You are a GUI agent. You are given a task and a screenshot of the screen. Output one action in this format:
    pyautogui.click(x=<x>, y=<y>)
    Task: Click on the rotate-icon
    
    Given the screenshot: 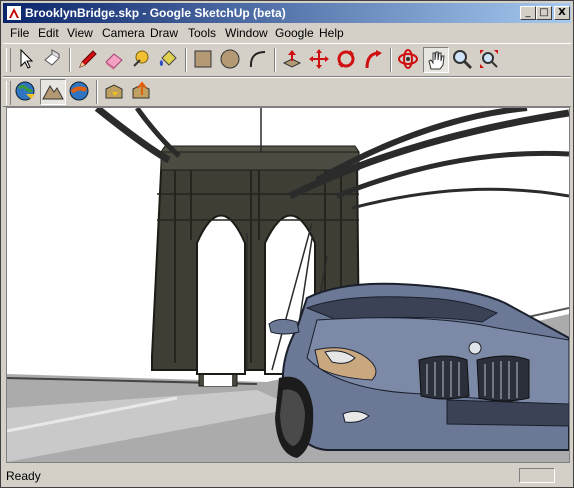 What is the action you would take?
    pyautogui.click(x=346, y=59)
    